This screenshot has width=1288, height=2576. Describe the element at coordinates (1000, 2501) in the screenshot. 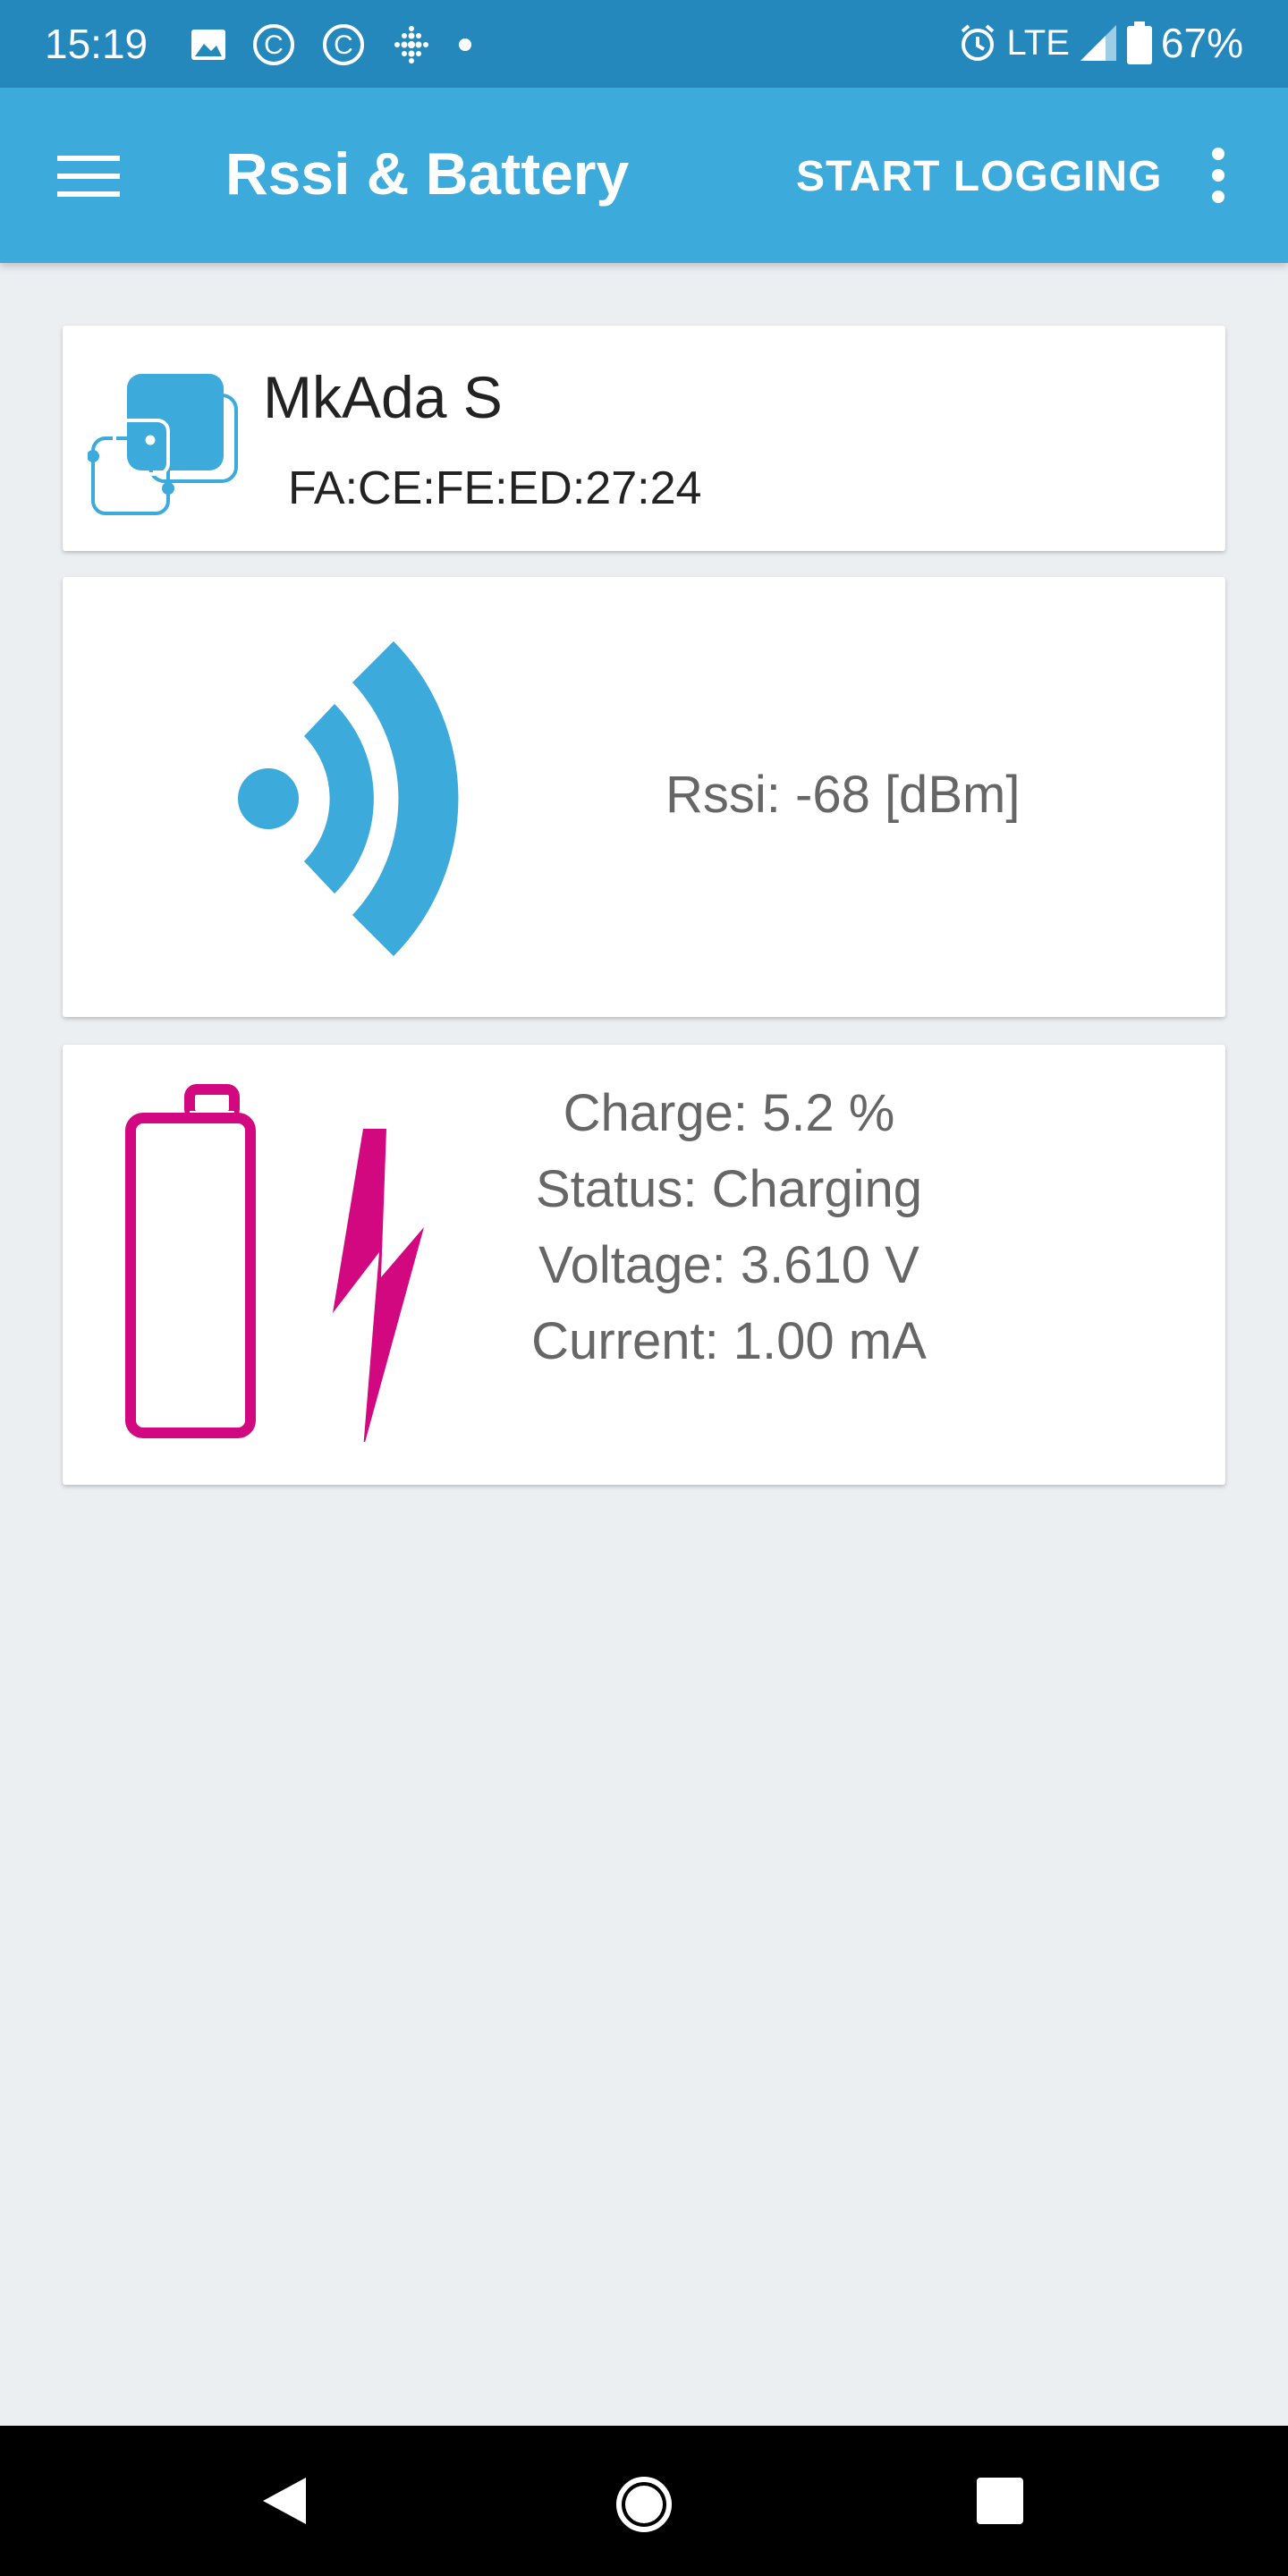

I see `recent-apps-icon` at that location.